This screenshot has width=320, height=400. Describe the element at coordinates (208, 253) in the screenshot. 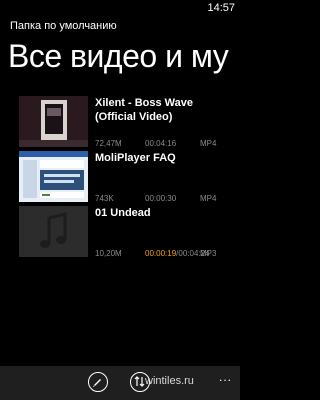

I see `item-format: MP3` at that location.